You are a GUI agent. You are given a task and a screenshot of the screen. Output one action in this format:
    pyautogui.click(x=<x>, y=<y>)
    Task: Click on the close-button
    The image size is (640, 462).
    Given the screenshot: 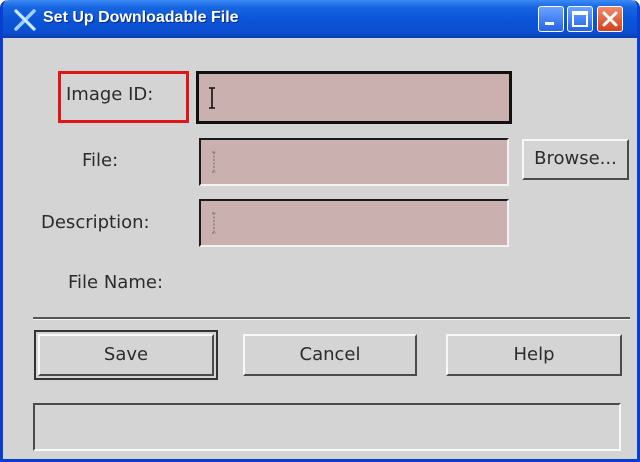 What is the action you would take?
    pyautogui.click(x=610, y=19)
    